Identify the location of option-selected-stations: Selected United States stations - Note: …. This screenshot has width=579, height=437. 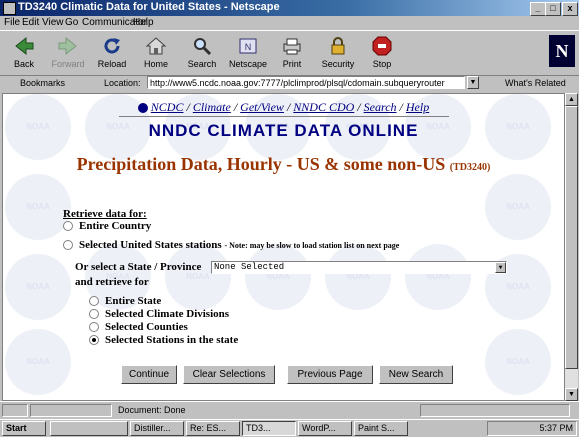
(231, 245).